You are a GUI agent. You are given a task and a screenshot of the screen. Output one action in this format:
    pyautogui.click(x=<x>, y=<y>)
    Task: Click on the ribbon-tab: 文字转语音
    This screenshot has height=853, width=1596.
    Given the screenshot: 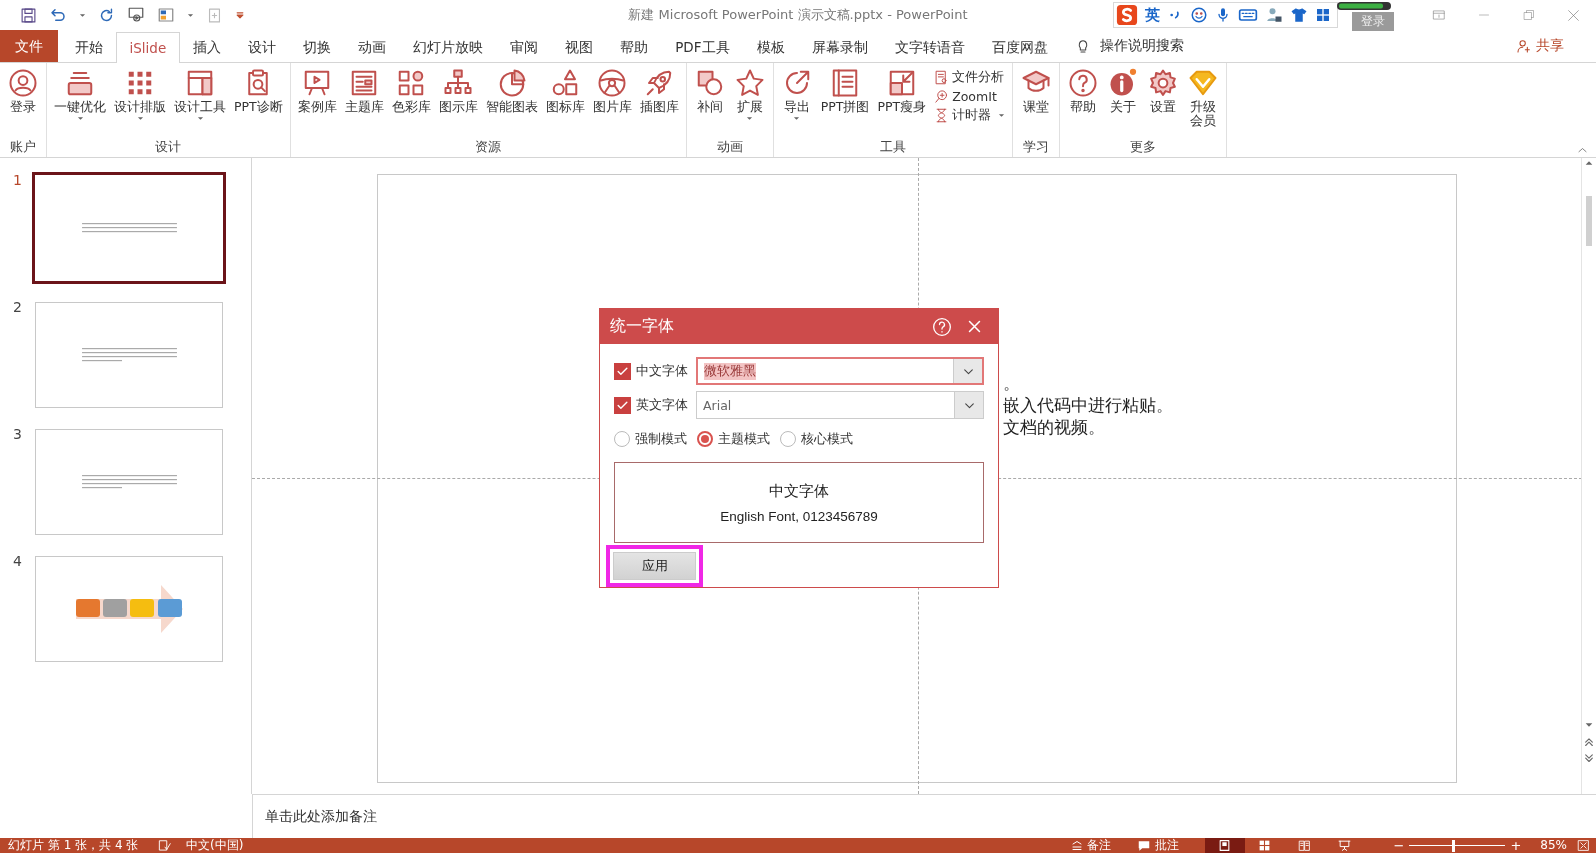 What is the action you would take?
    pyautogui.click(x=929, y=47)
    